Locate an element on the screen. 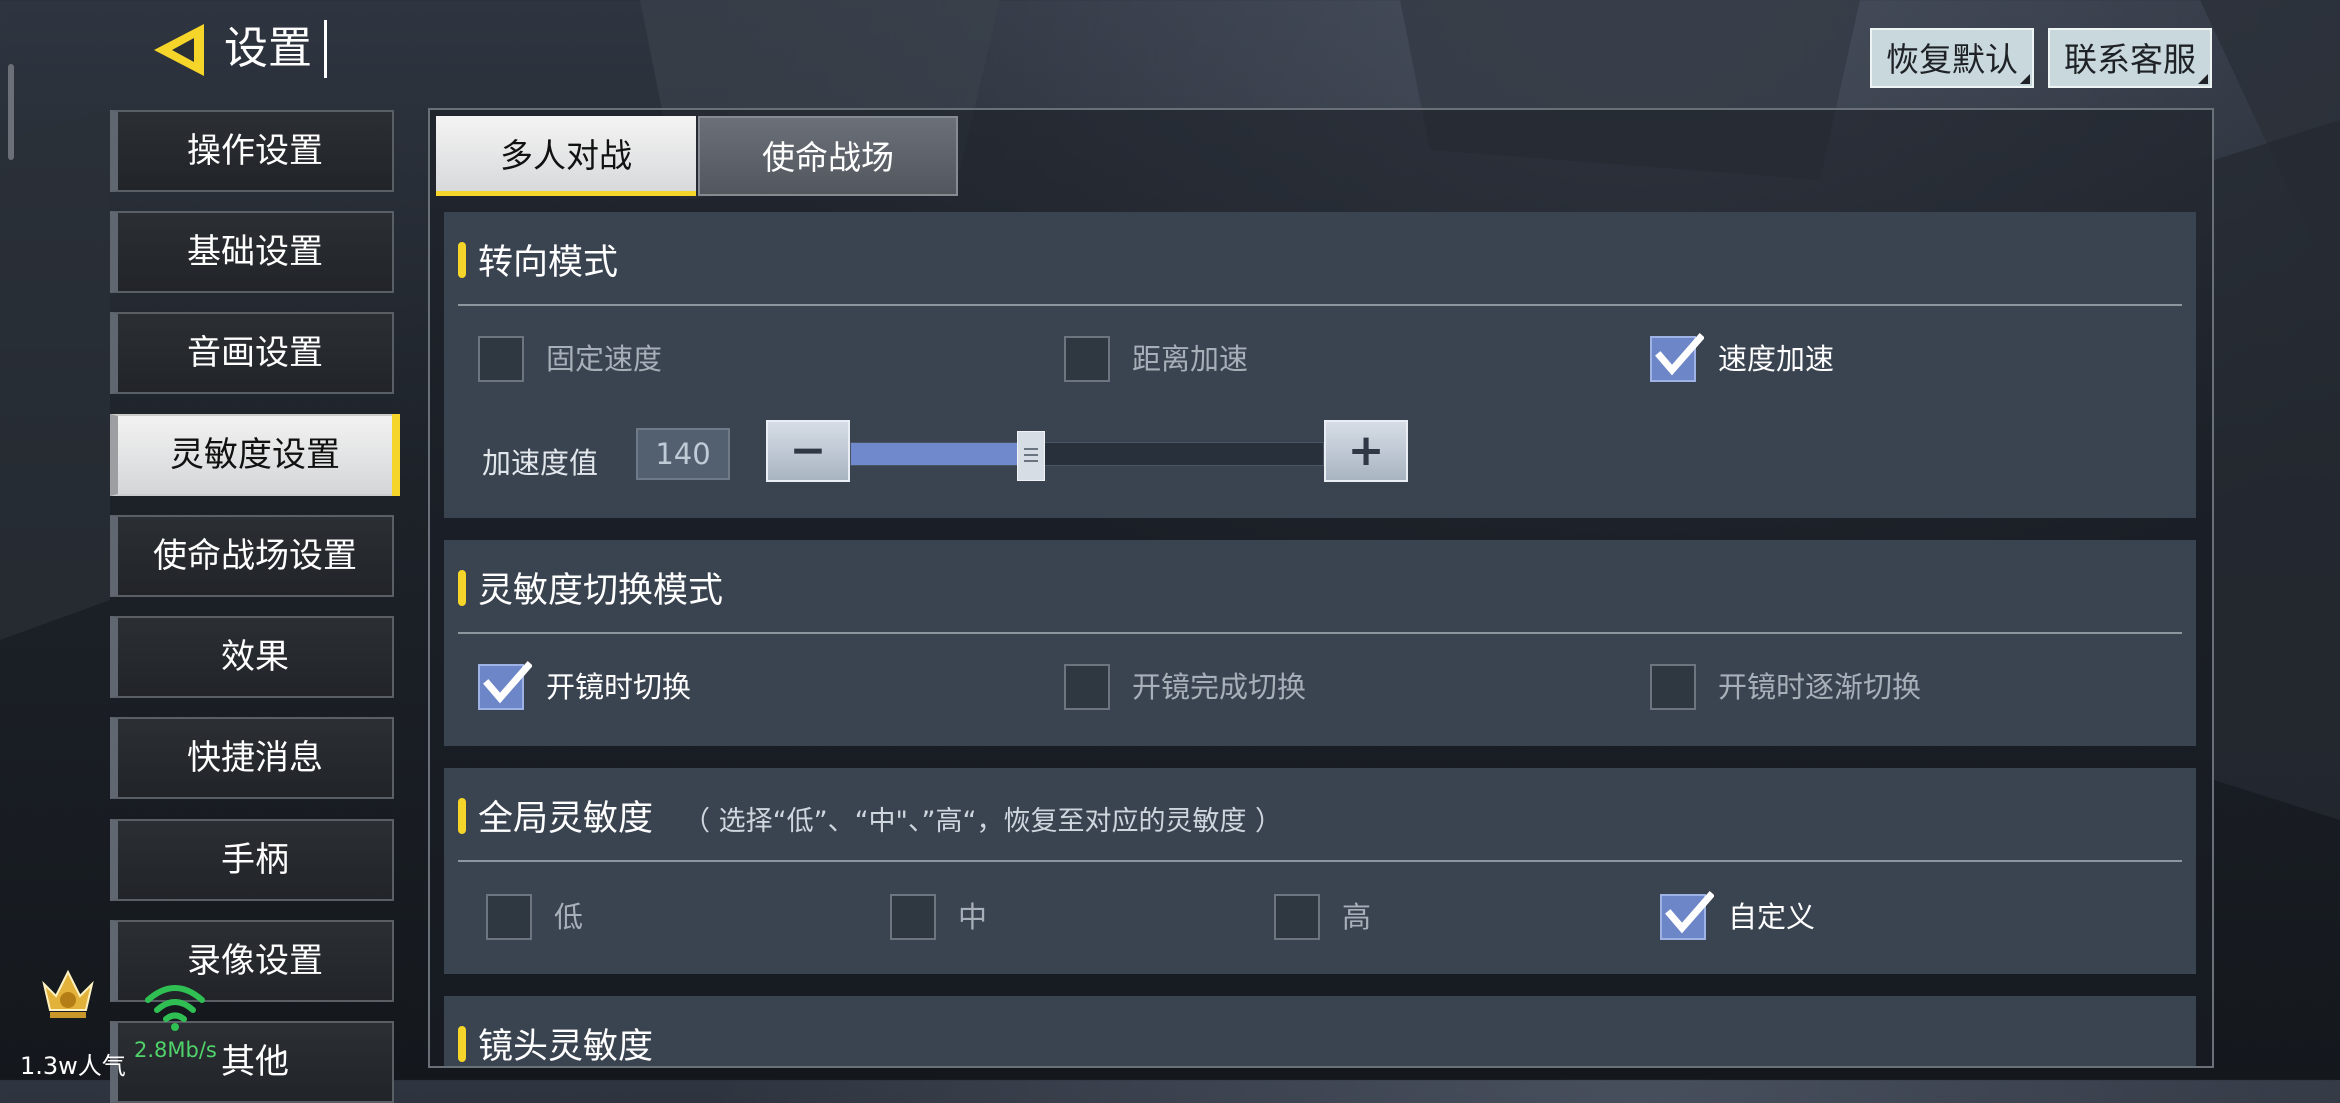 The height and width of the screenshot is (1103, 2340). sensitivity-high-option: 高 is located at coordinates (1322, 916).